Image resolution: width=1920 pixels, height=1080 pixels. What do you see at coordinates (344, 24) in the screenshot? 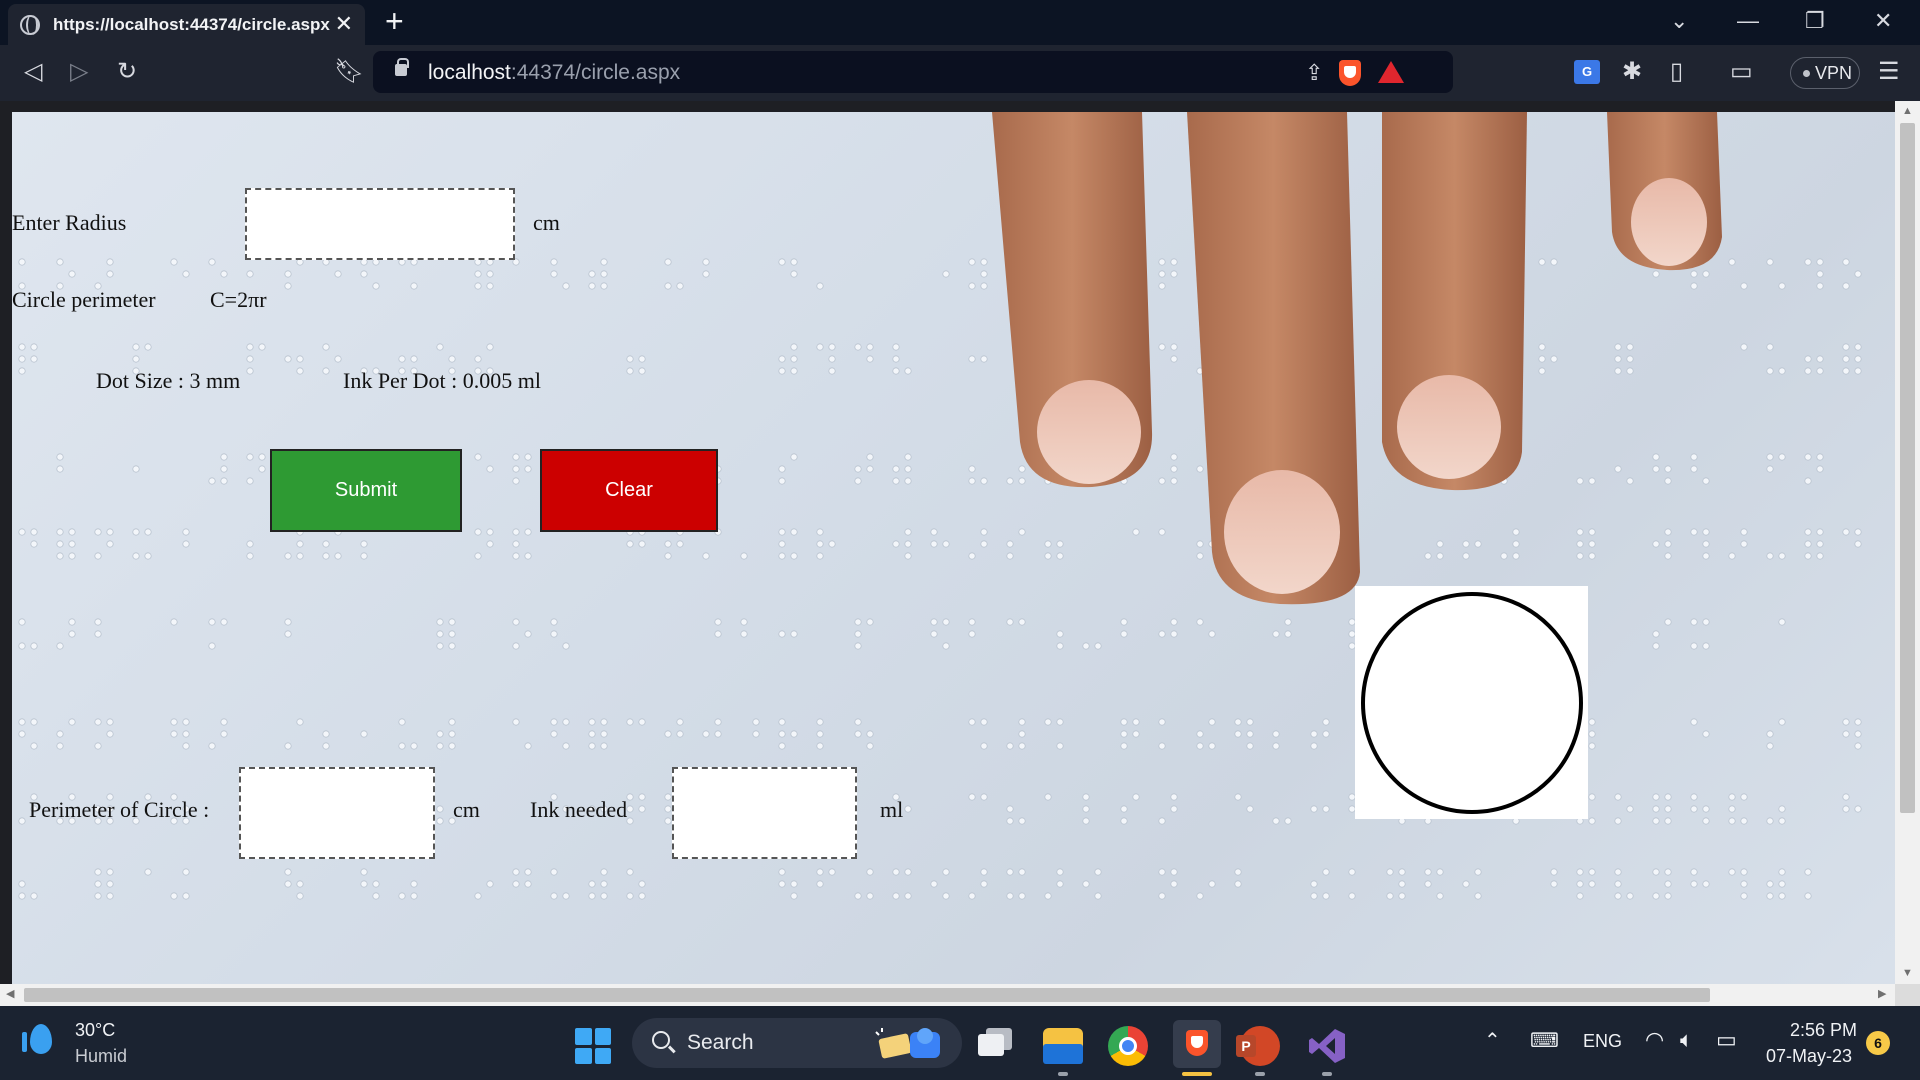
I see `tab-close-icon: ✕` at bounding box center [344, 24].